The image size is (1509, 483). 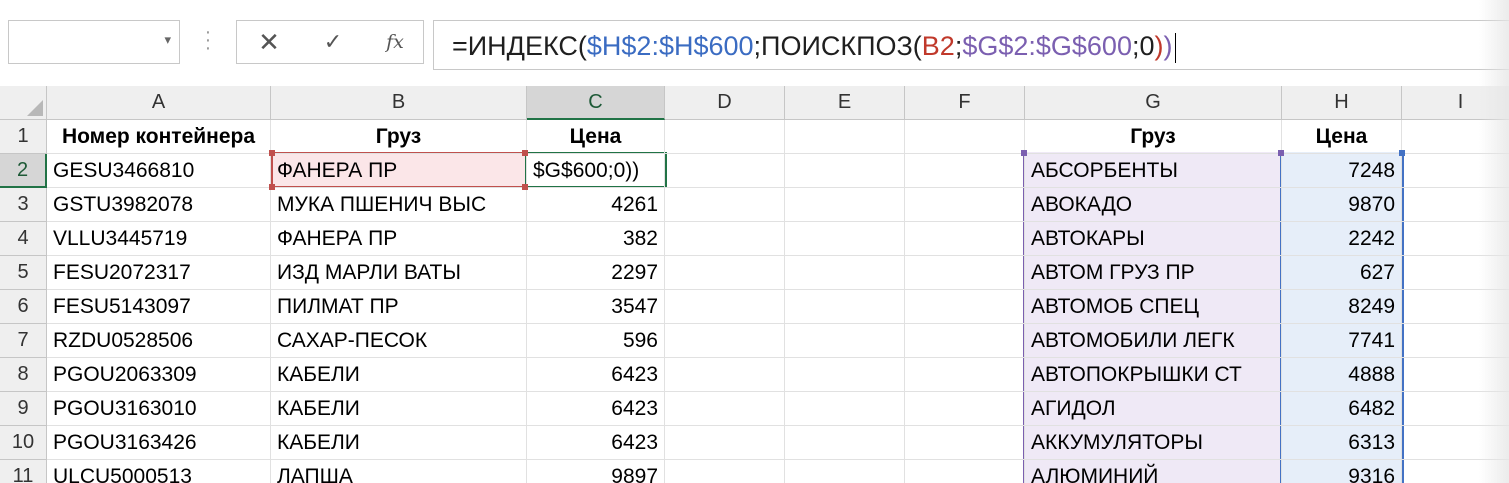 What do you see at coordinates (269, 42) in the screenshot?
I see `close-icon: ✕` at bounding box center [269, 42].